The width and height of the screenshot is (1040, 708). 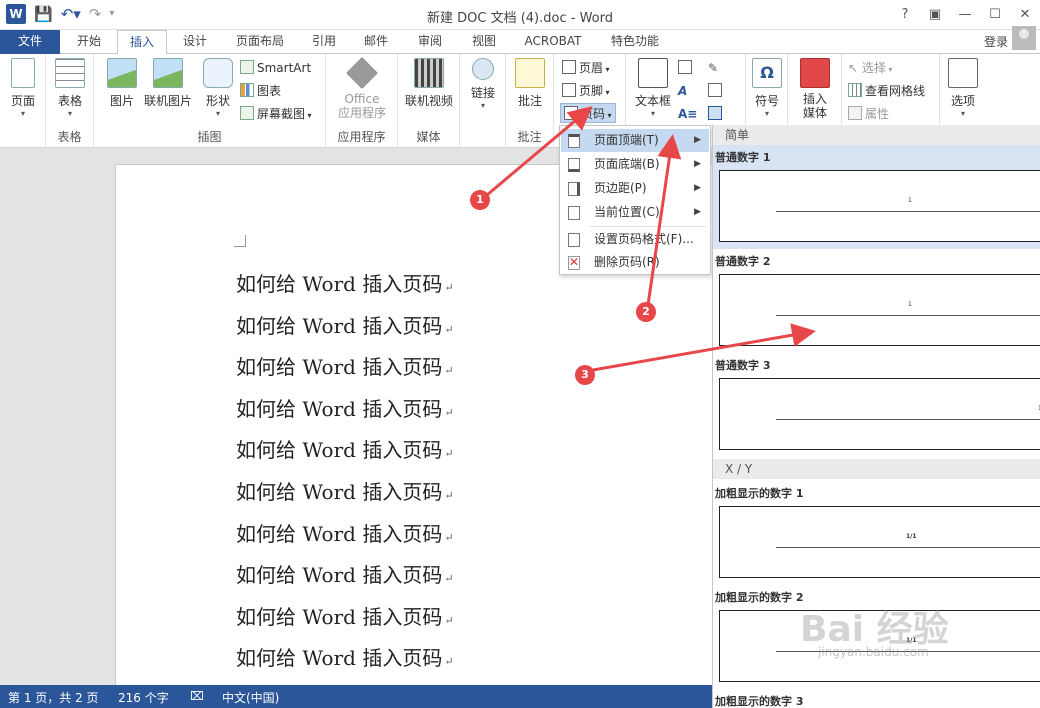 I want to click on online-video-button: 联机视频, so click(x=429, y=83).